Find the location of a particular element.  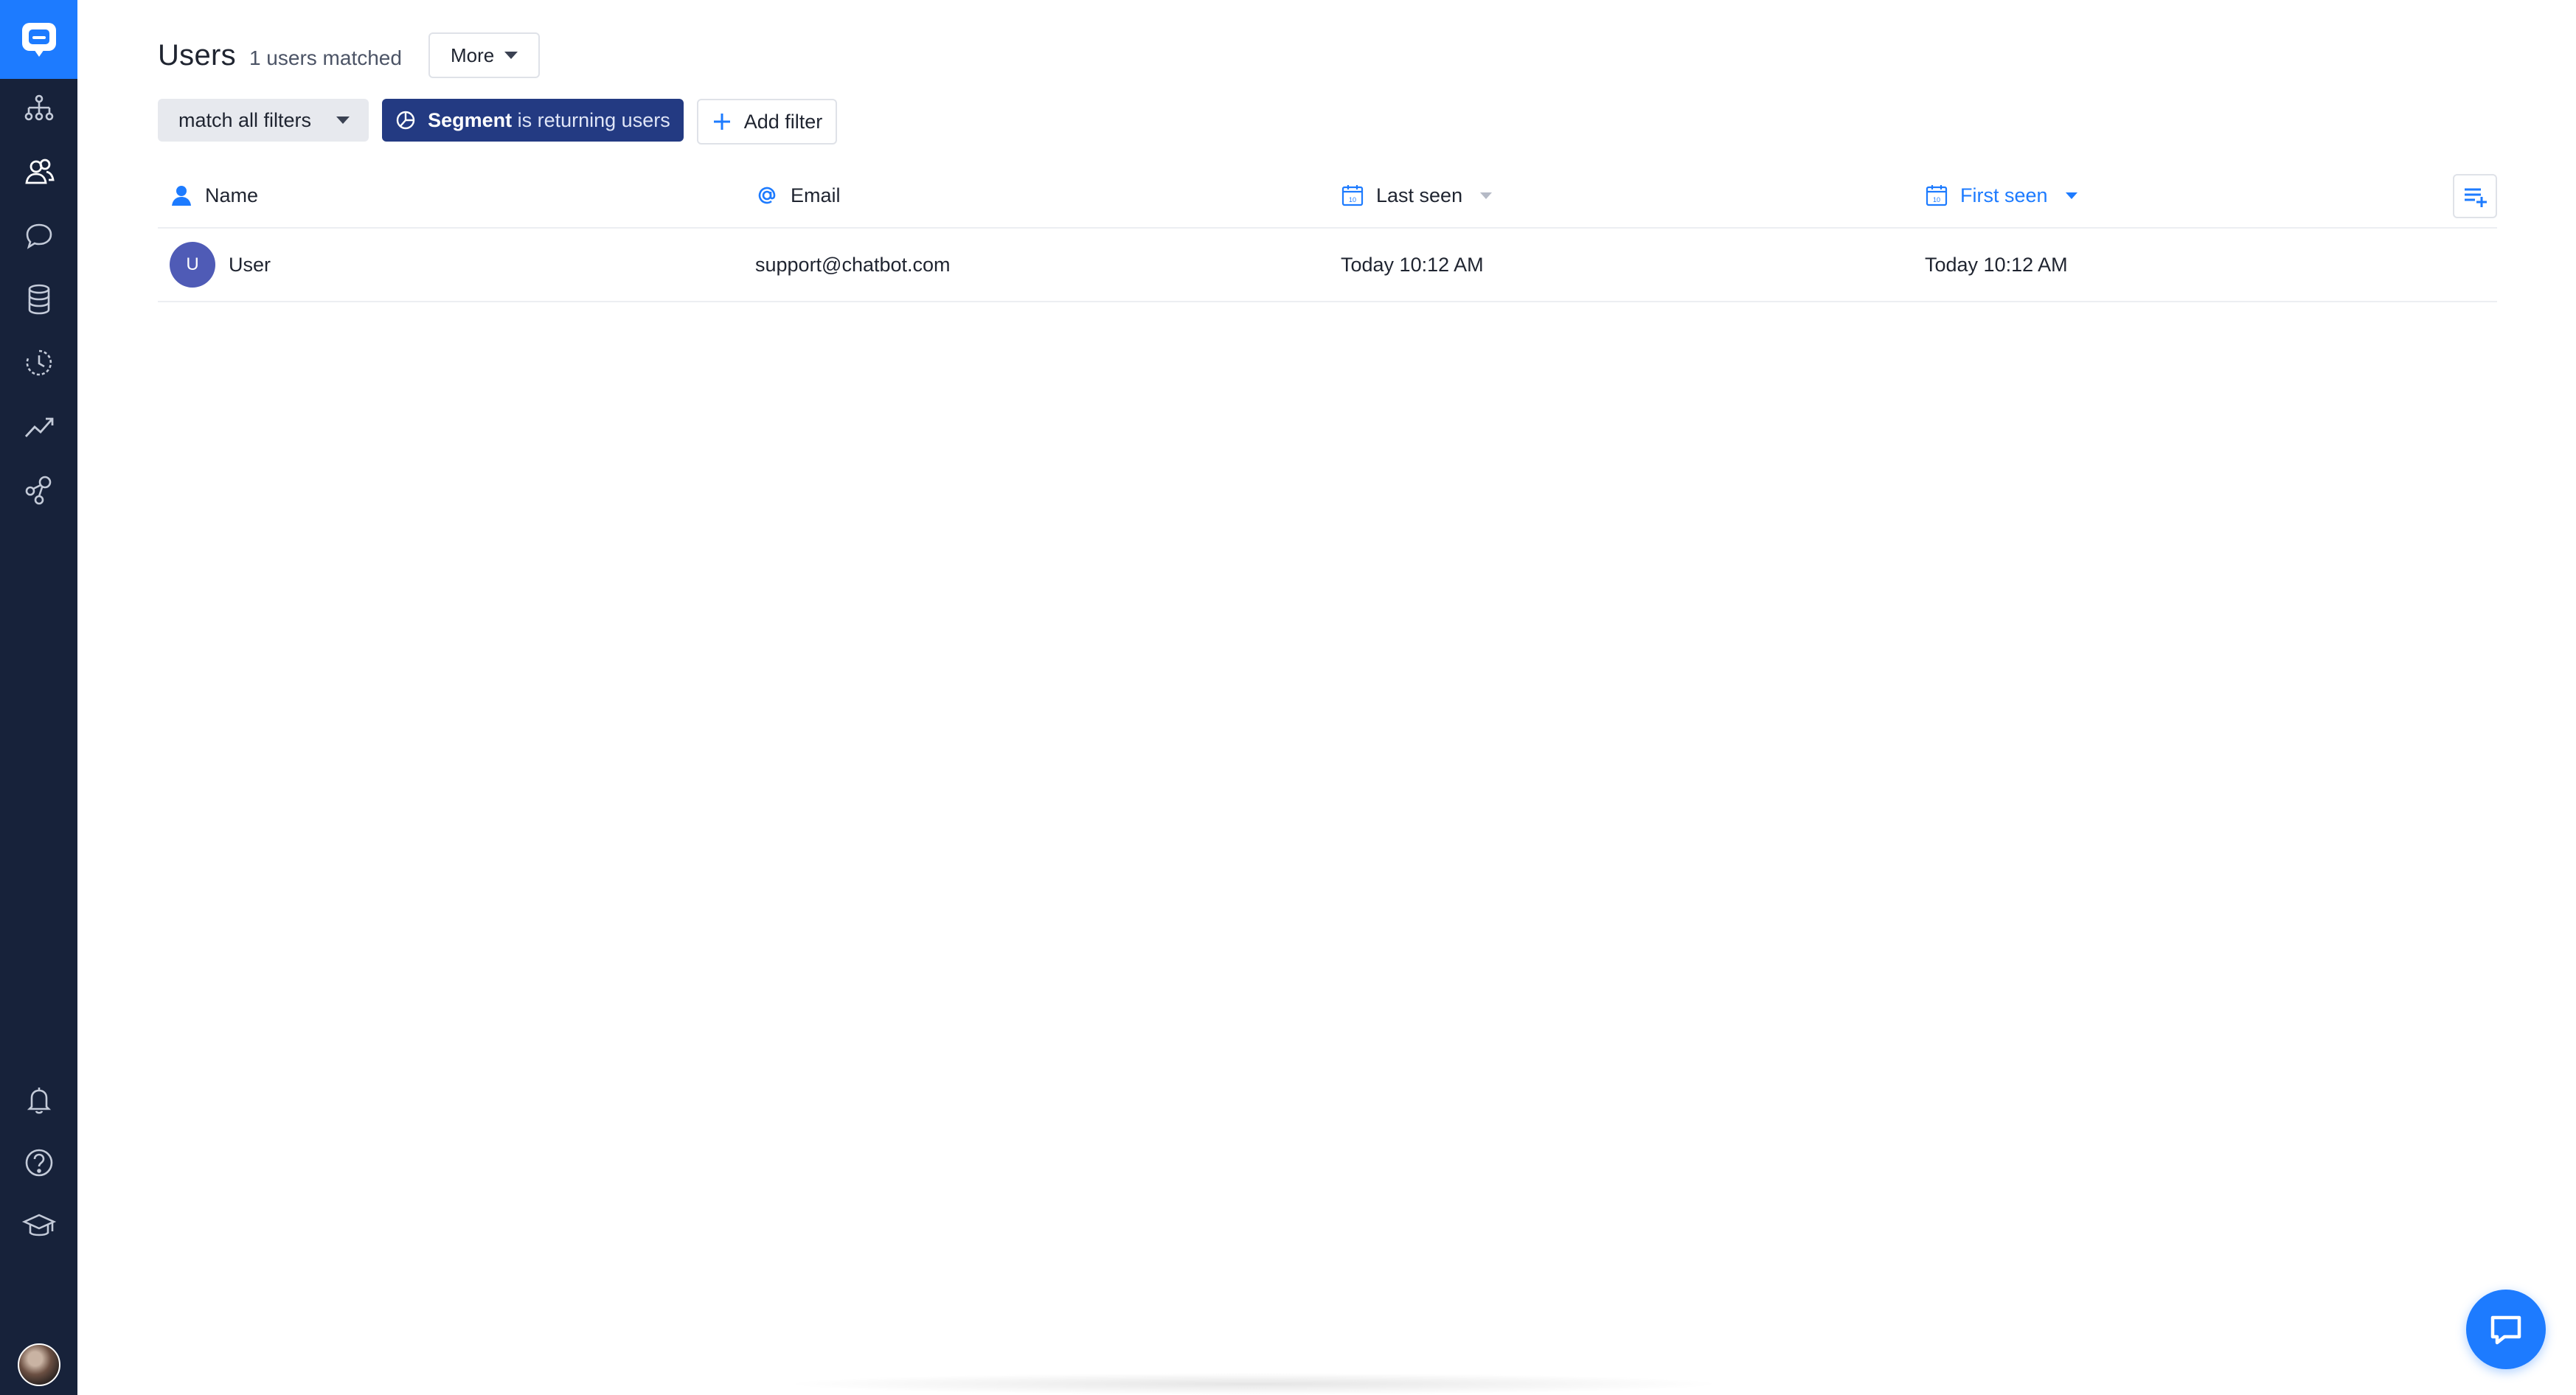

integrations-icon is located at coordinates (38, 490).